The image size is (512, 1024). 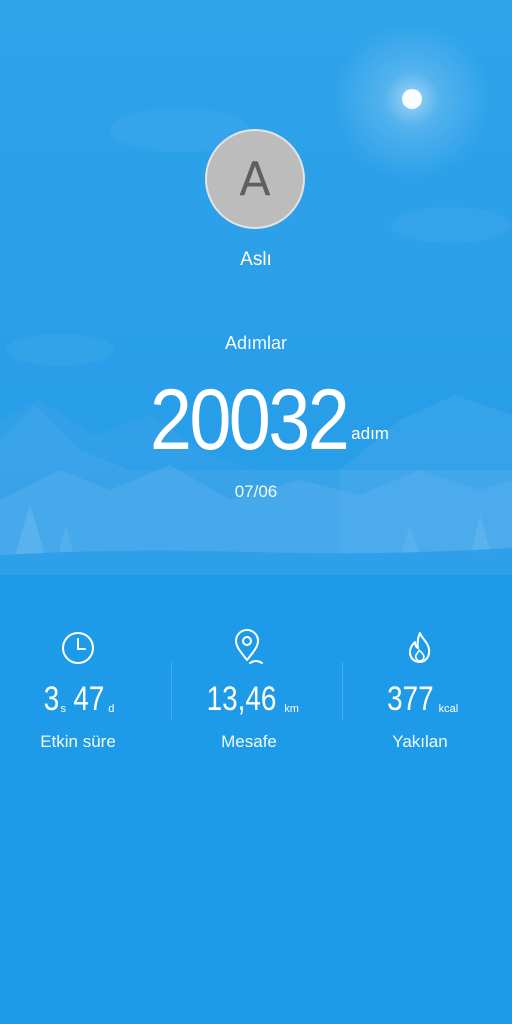 I want to click on steps-count-row: 20032 adım, so click(x=256, y=420).